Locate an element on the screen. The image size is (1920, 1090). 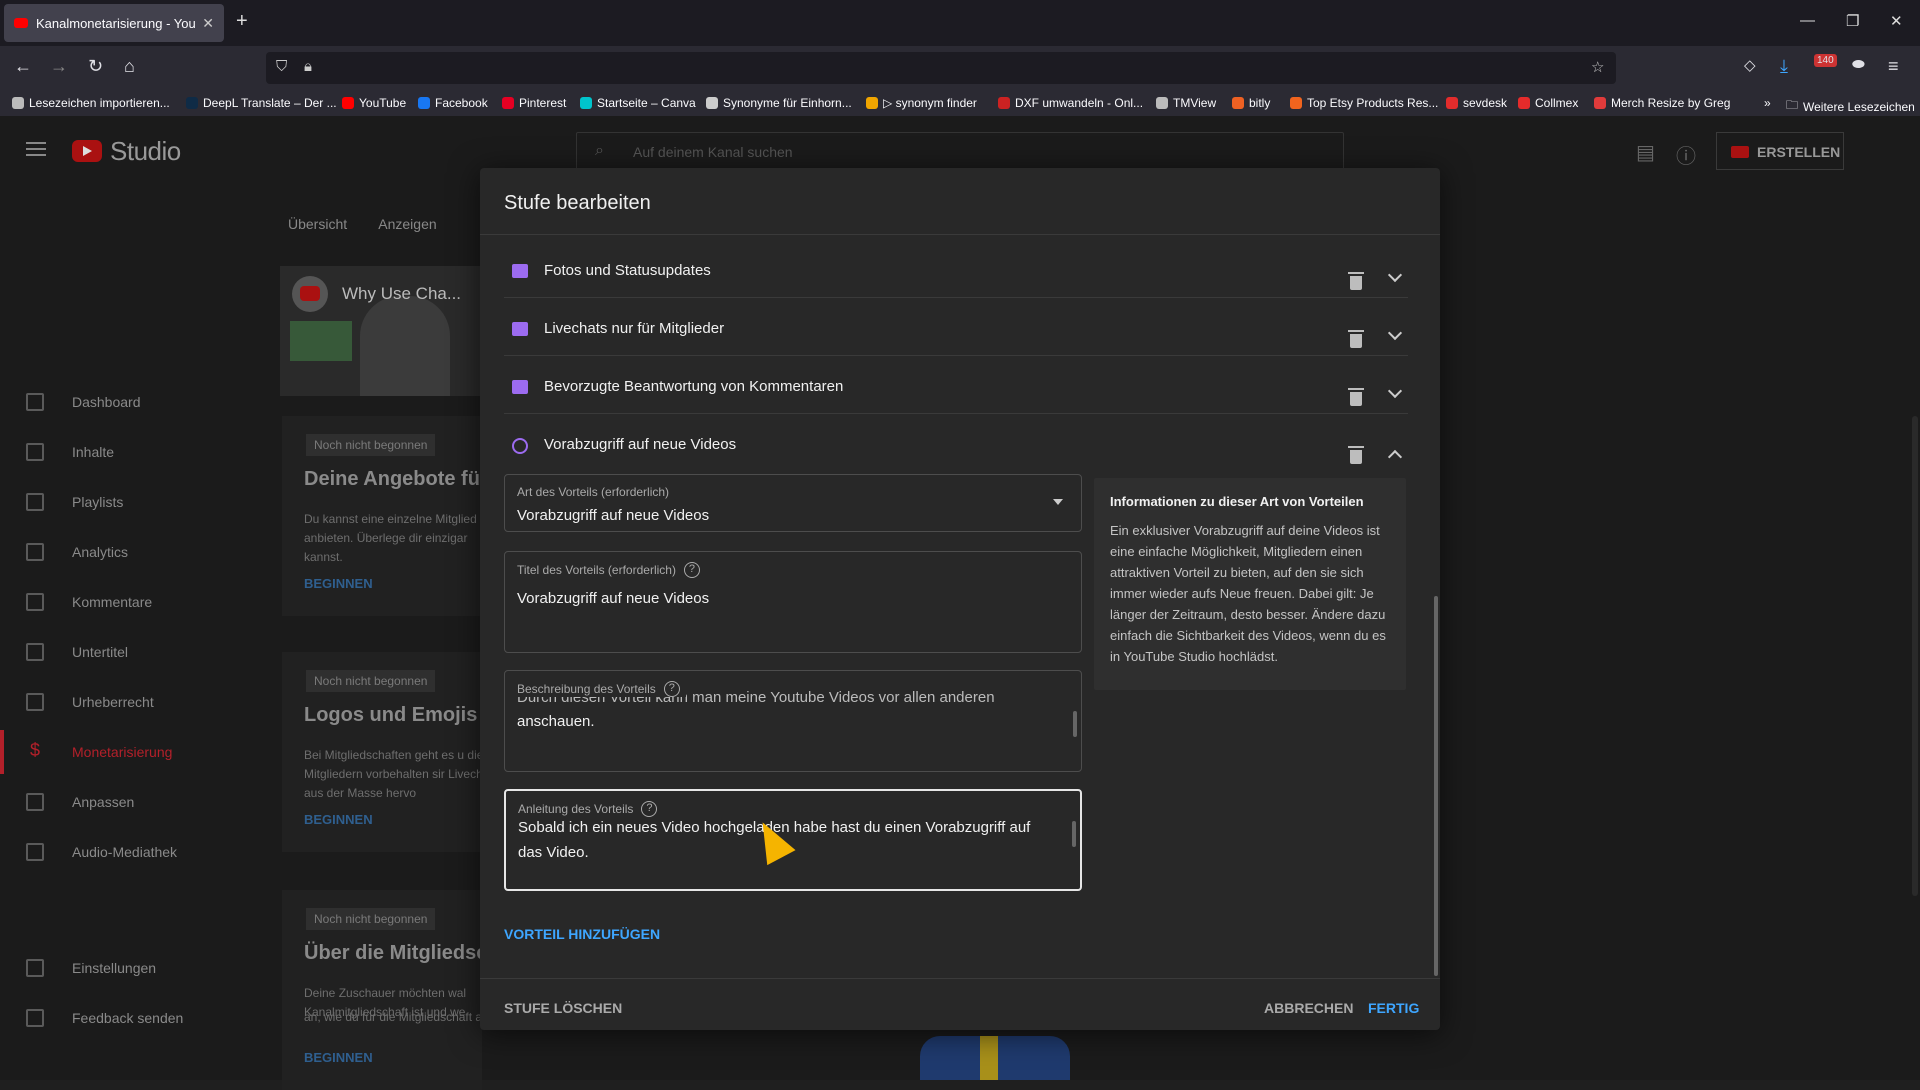
perk-row: Livechats nur für Mitglieder is located at coordinates (956, 328).